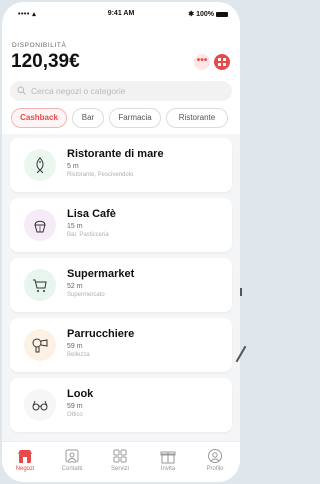  What do you see at coordinates (222, 14) in the screenshot?
I see `battery-icon` at bounding box center [222, 14].